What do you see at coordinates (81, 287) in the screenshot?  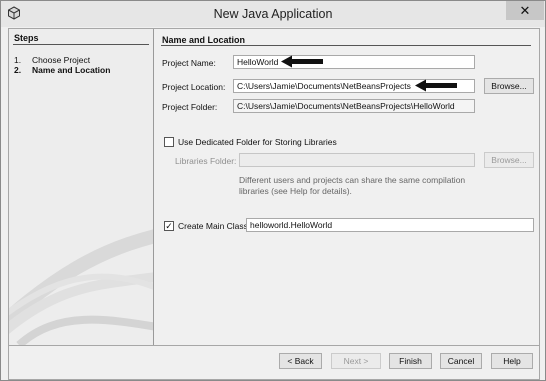 I see `steps-panel-decoration` at bounding box center [81, 287].